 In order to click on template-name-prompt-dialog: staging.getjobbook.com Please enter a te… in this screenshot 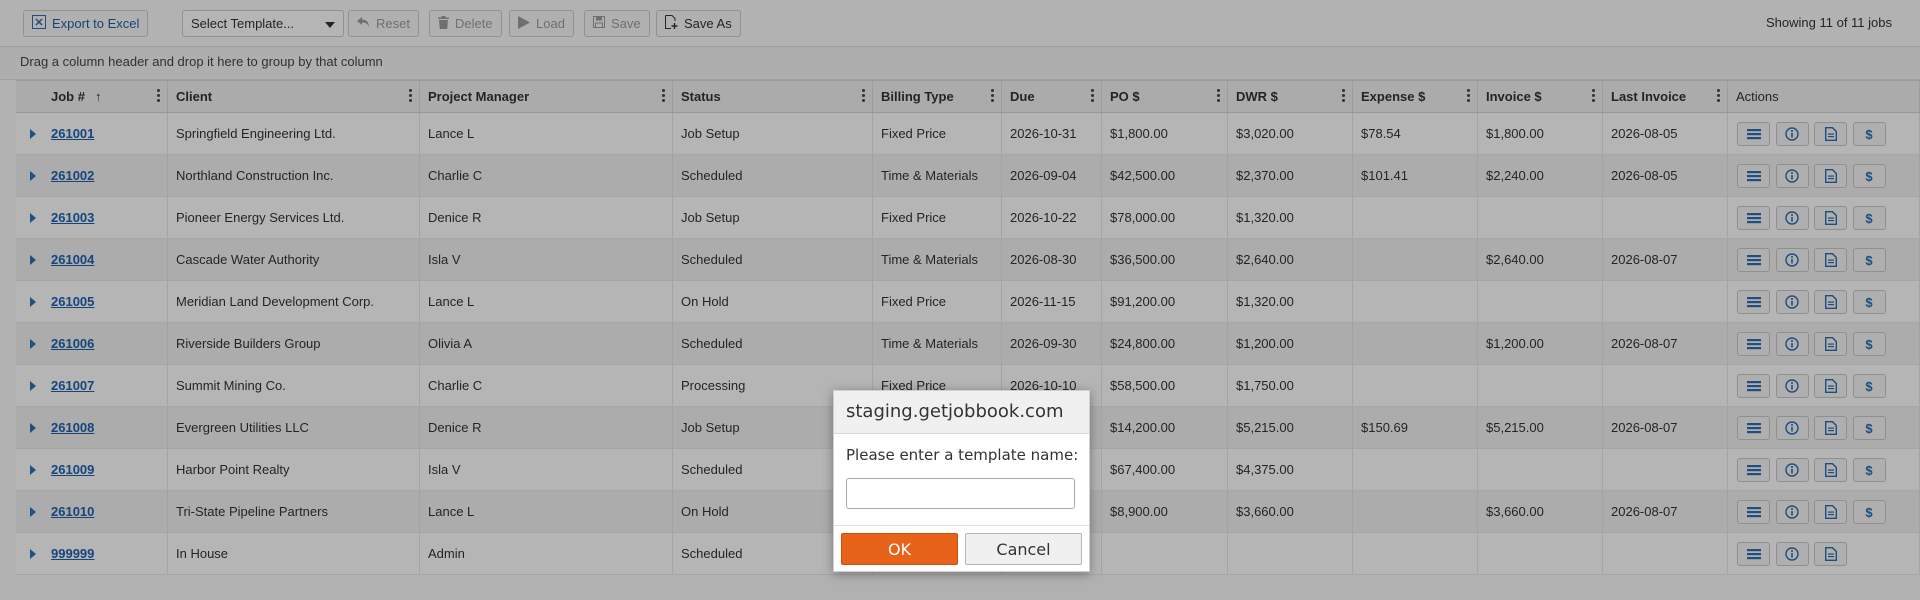, I will do `click(961, 481)`.